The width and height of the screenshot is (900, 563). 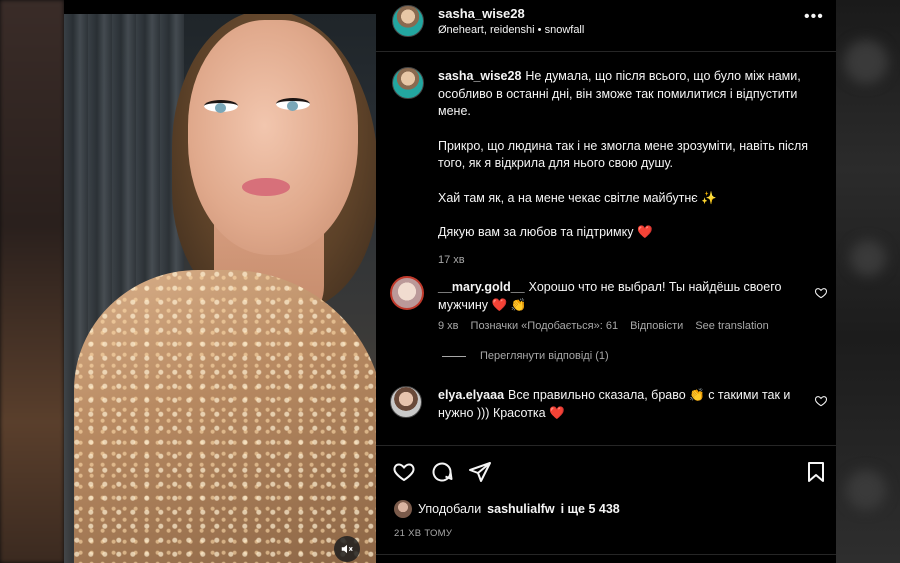 I want to click on post-timestamp: 21 ХВ ТОМУ, so click(x=423, y=533).